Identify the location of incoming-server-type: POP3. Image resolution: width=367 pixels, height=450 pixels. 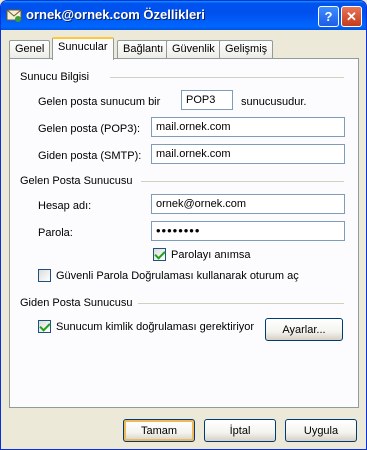
(207, 100).